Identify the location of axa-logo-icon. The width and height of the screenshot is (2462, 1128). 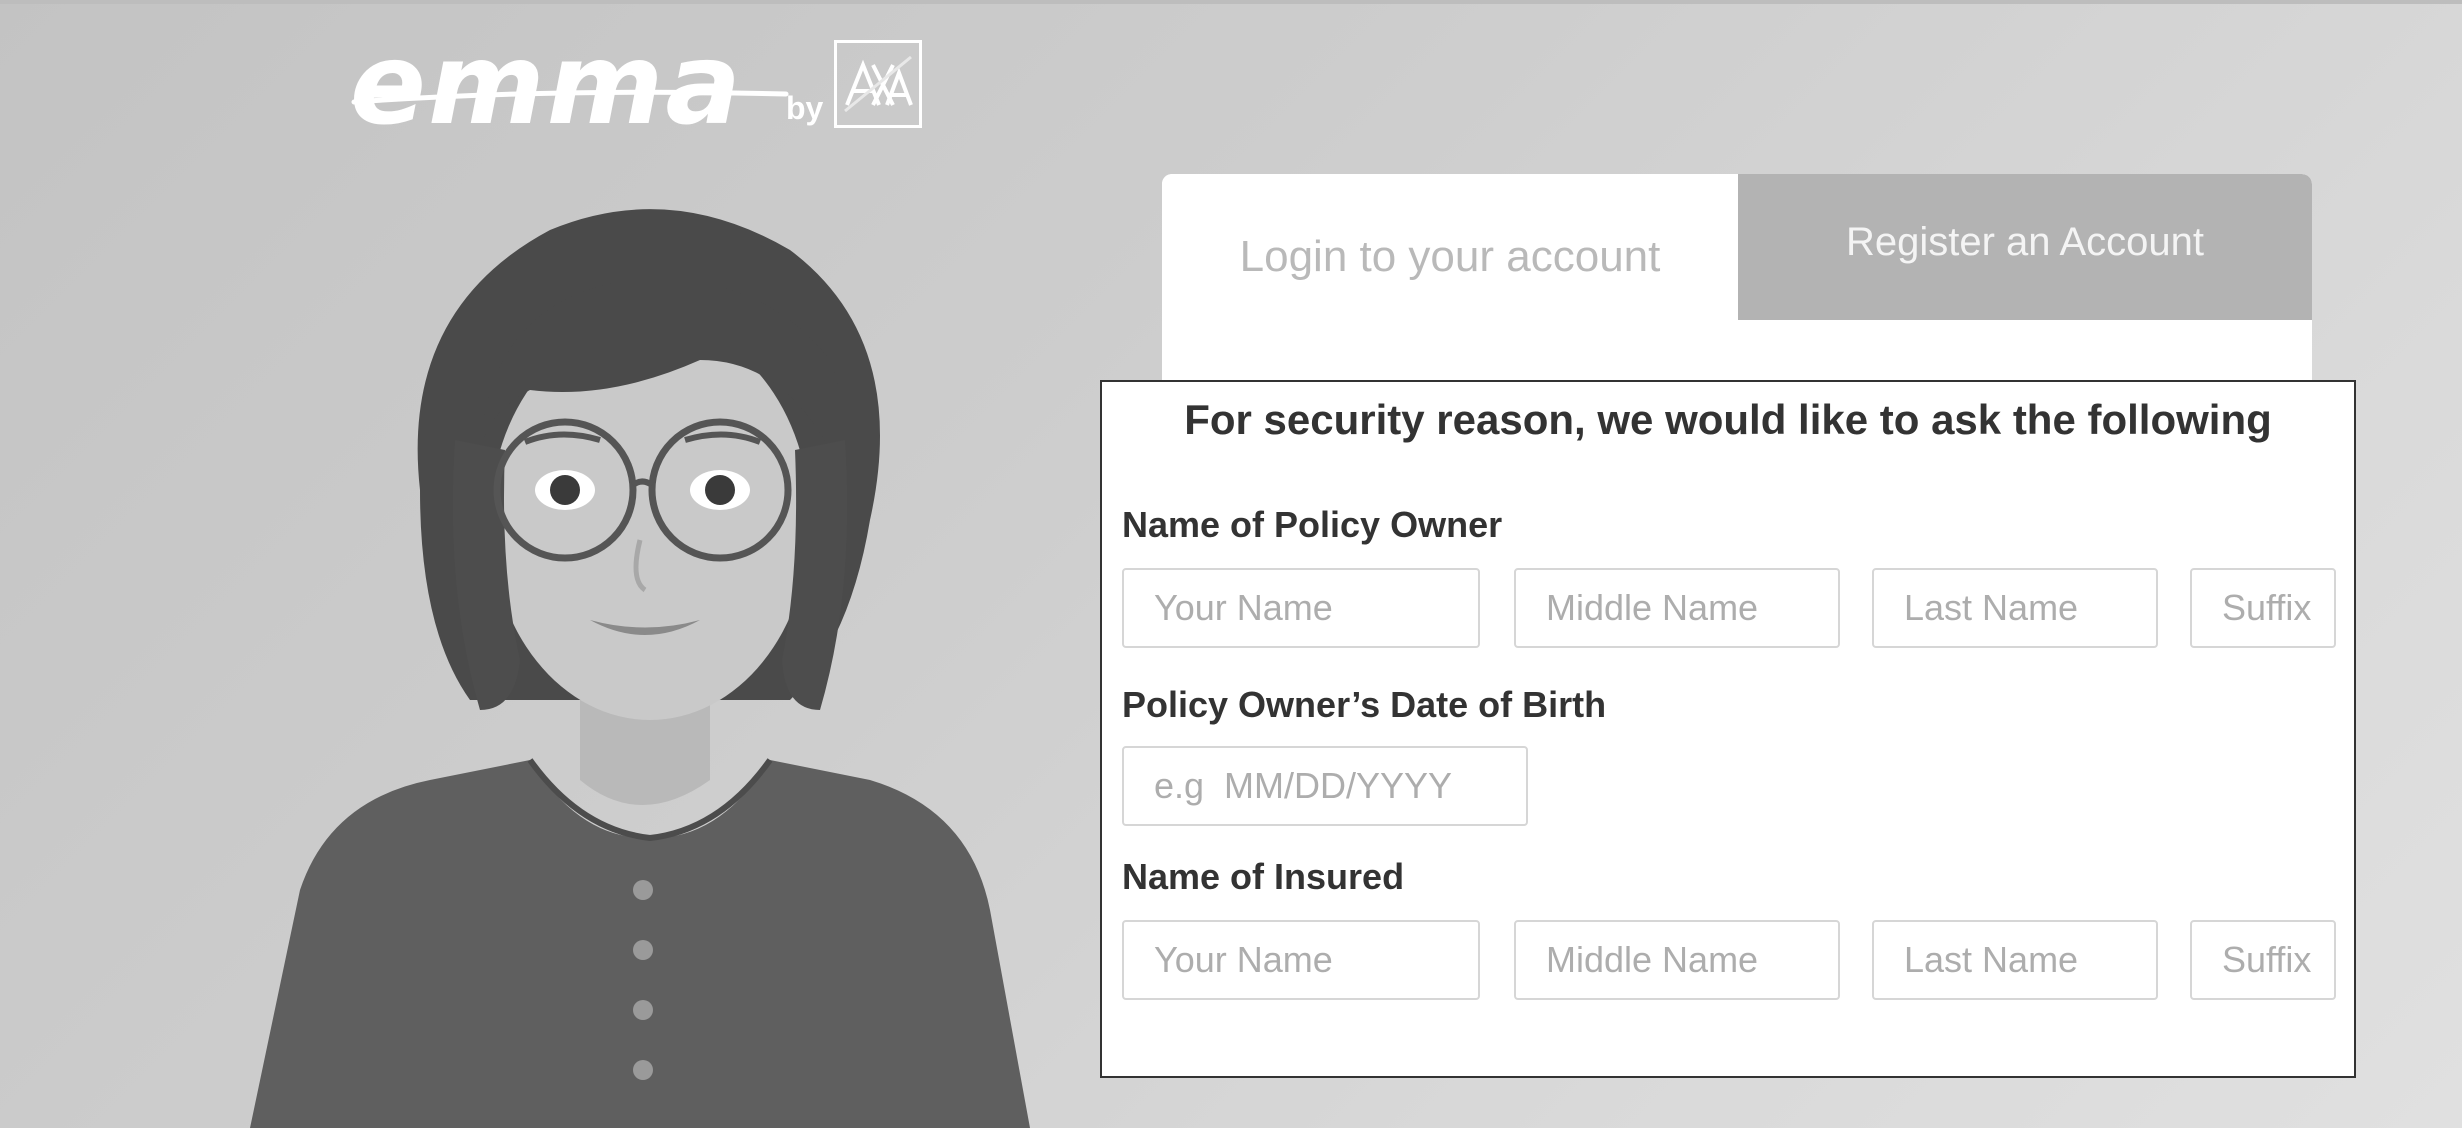
(878, 84).